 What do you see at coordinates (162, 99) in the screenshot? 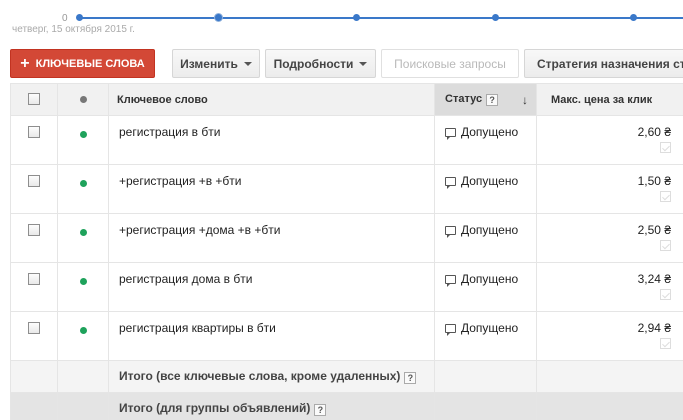
I see `header-keyword-label: Ключевое слово` at bounding box center [162, 99].